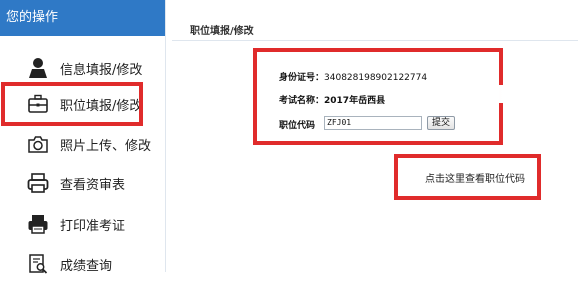 This screenshot has height=282, width=578. Describe the element at coordinates (101, 70) in the screenshot. I see `sidebar-item-label: 信息填报/修改` at that location.